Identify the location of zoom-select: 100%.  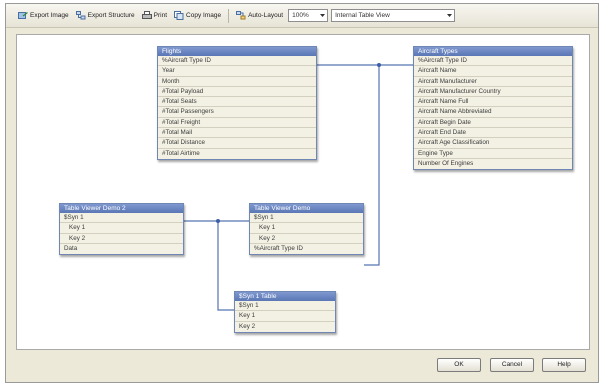
(308, 15).